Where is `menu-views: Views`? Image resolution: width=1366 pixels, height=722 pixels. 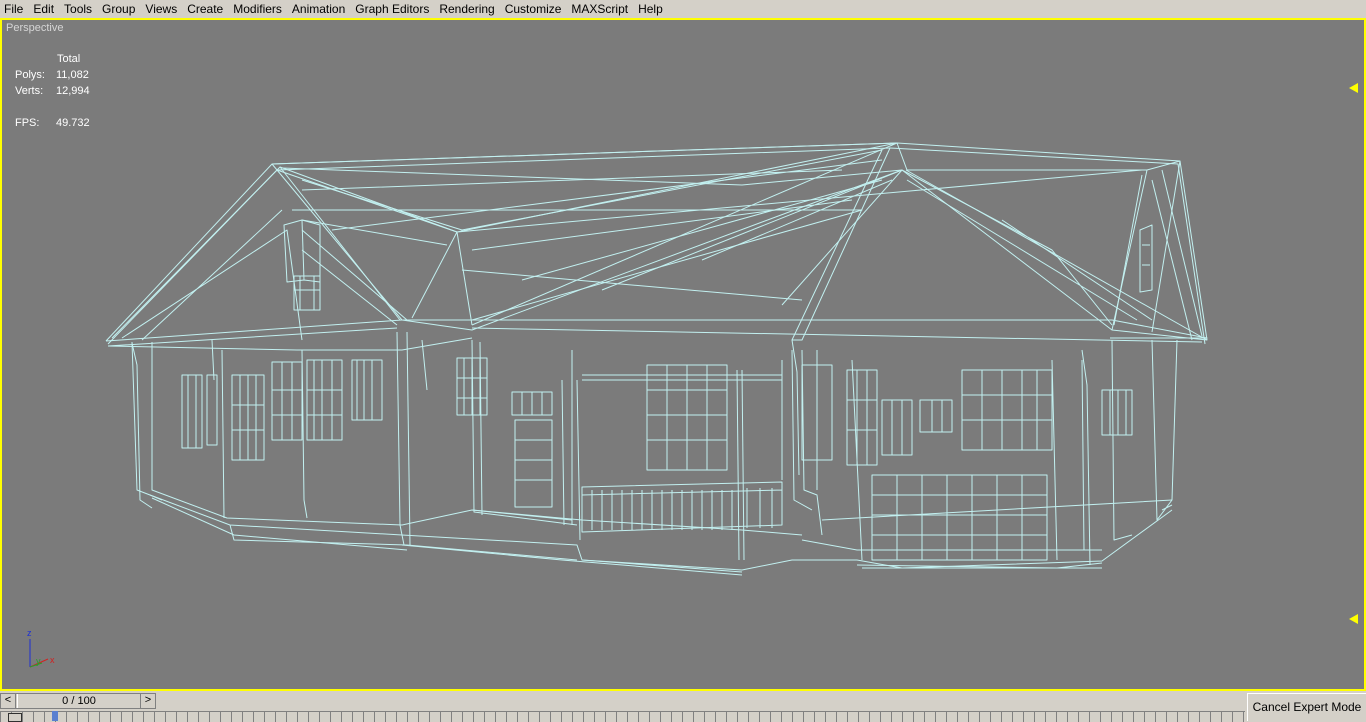
menu-views: Views is located at coordinates (161, 9).